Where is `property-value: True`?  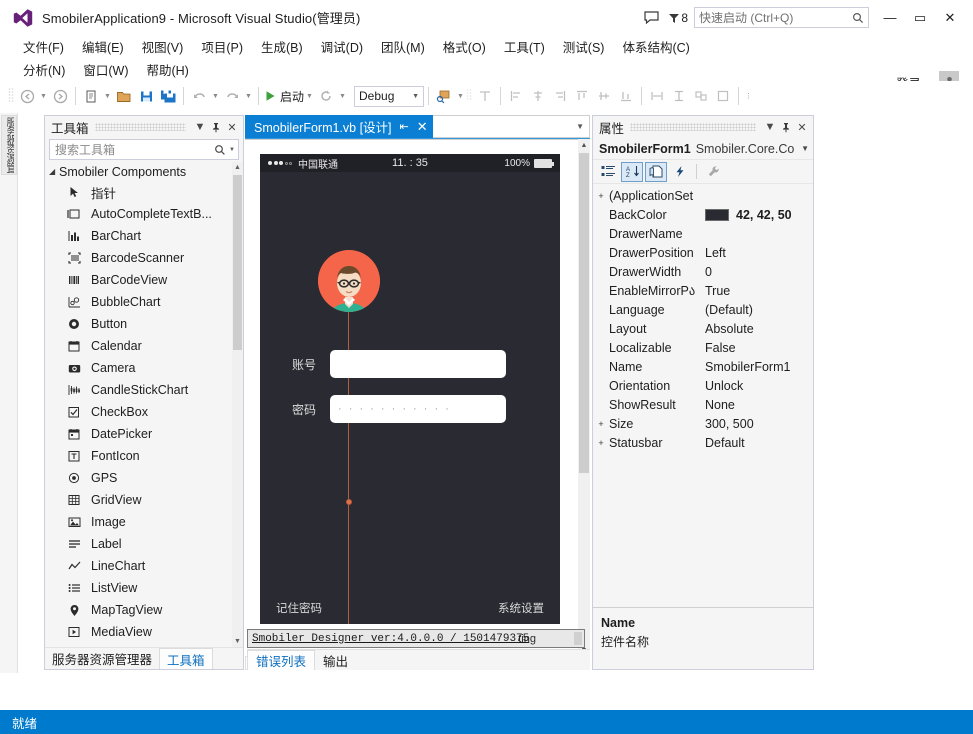
property-value: True is located at coordinates (759, 291).